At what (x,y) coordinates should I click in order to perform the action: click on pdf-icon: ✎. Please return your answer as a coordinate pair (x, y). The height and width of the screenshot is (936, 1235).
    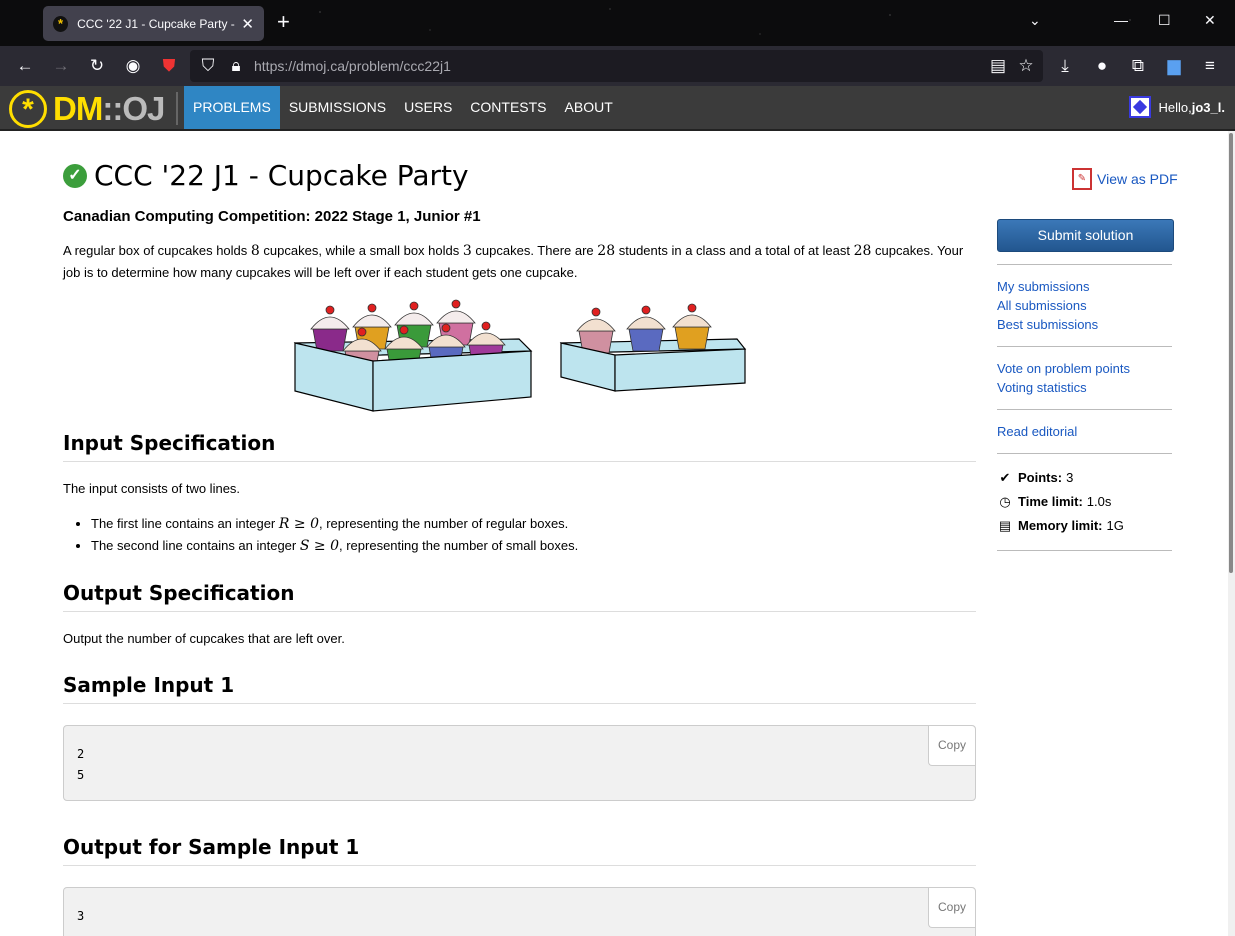
    Looking at the image, I should click on (1082, 179).